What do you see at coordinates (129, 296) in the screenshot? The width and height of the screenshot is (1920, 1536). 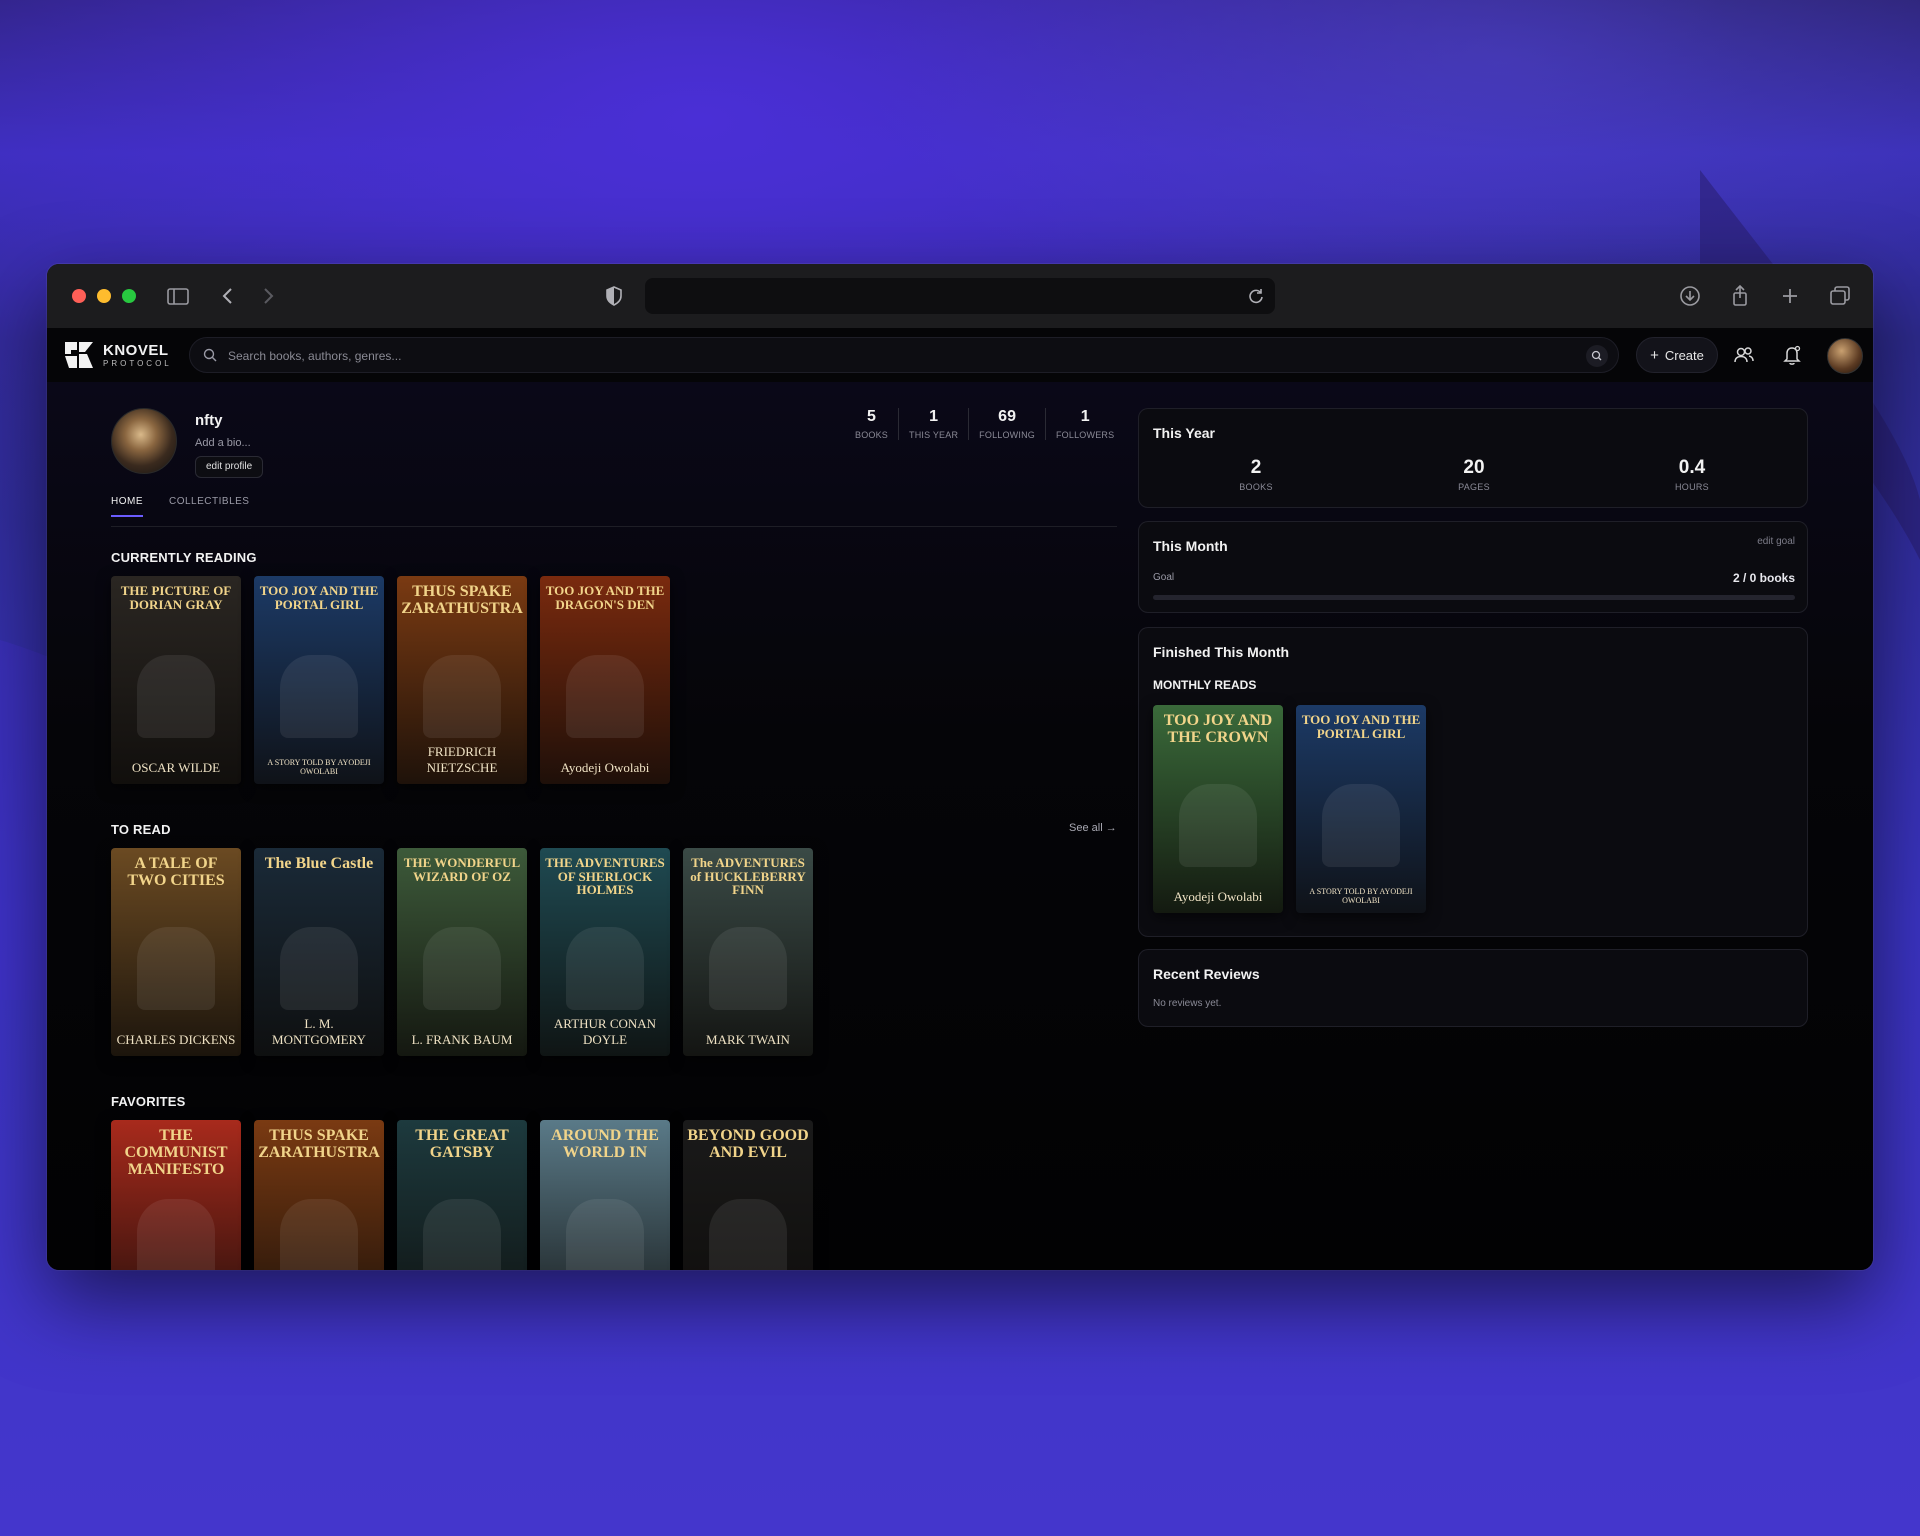 I see `maximize-window-button` at bounding box center [129, 296].